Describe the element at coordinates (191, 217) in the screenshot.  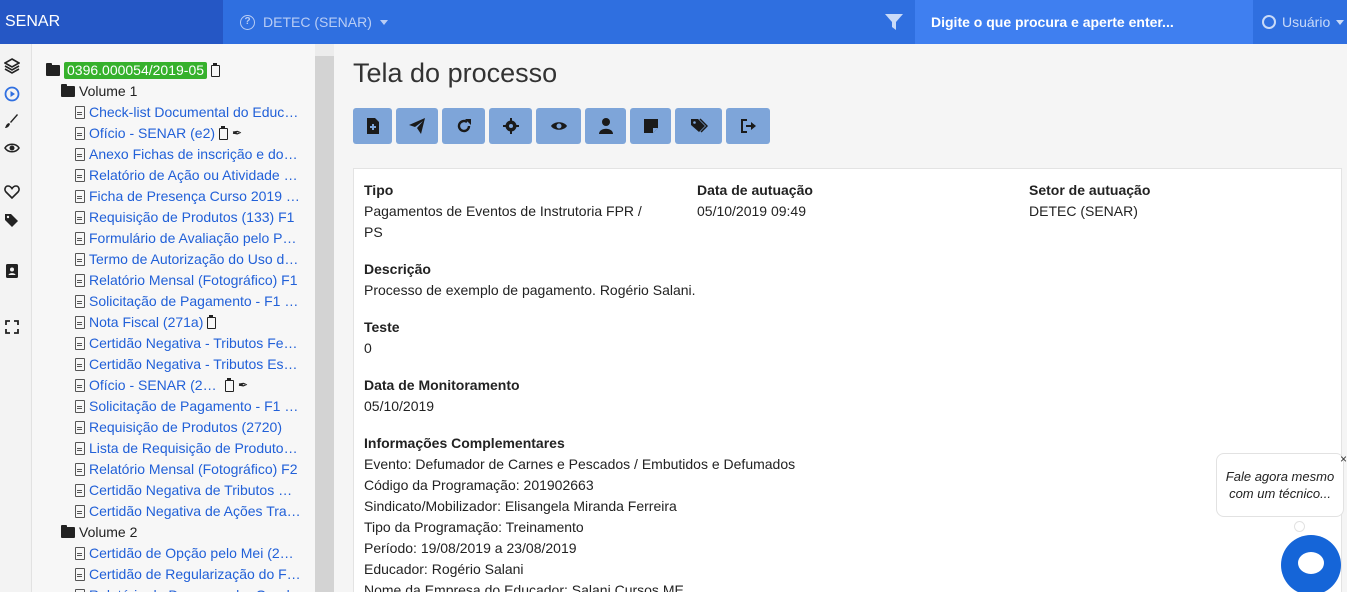
I see `document-link: Requisição de Produtos (133) F1` at that location.